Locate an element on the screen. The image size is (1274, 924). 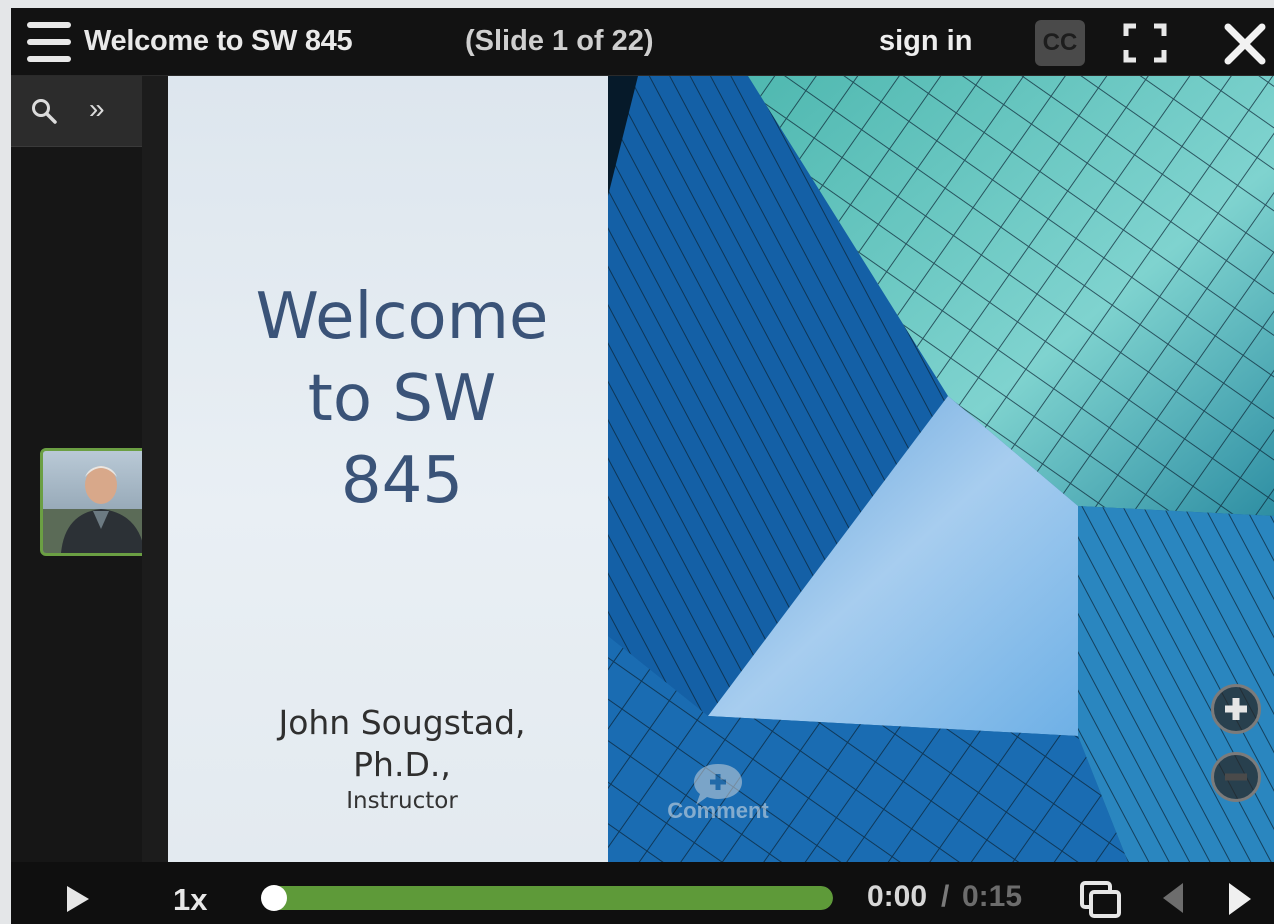
slide-heading-line: 845 is located at coordinates (402, 481).